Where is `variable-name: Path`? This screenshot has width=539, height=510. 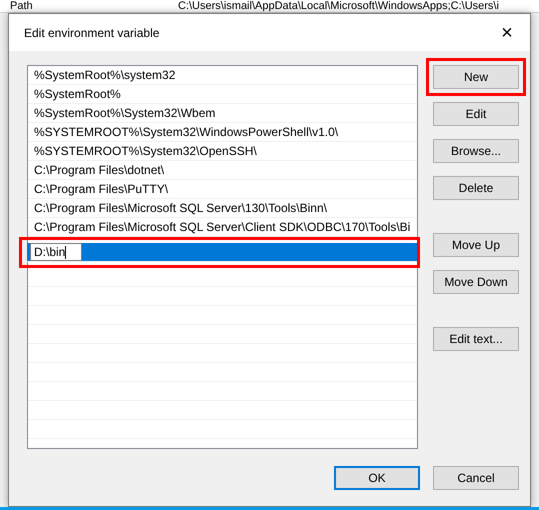
variable-name: Path is located at coordinates (22, 6).